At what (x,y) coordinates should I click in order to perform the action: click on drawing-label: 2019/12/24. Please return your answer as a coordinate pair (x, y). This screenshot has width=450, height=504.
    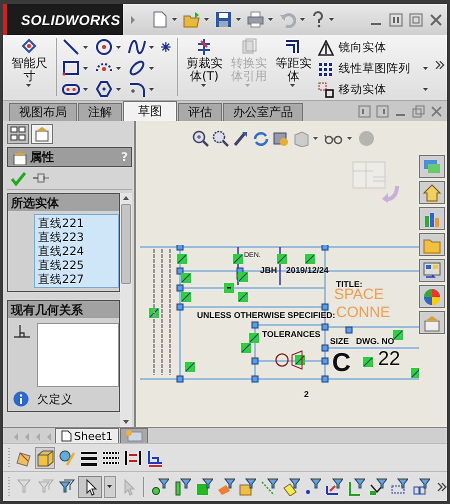
    Looking at the image, I should click on (307, 270).